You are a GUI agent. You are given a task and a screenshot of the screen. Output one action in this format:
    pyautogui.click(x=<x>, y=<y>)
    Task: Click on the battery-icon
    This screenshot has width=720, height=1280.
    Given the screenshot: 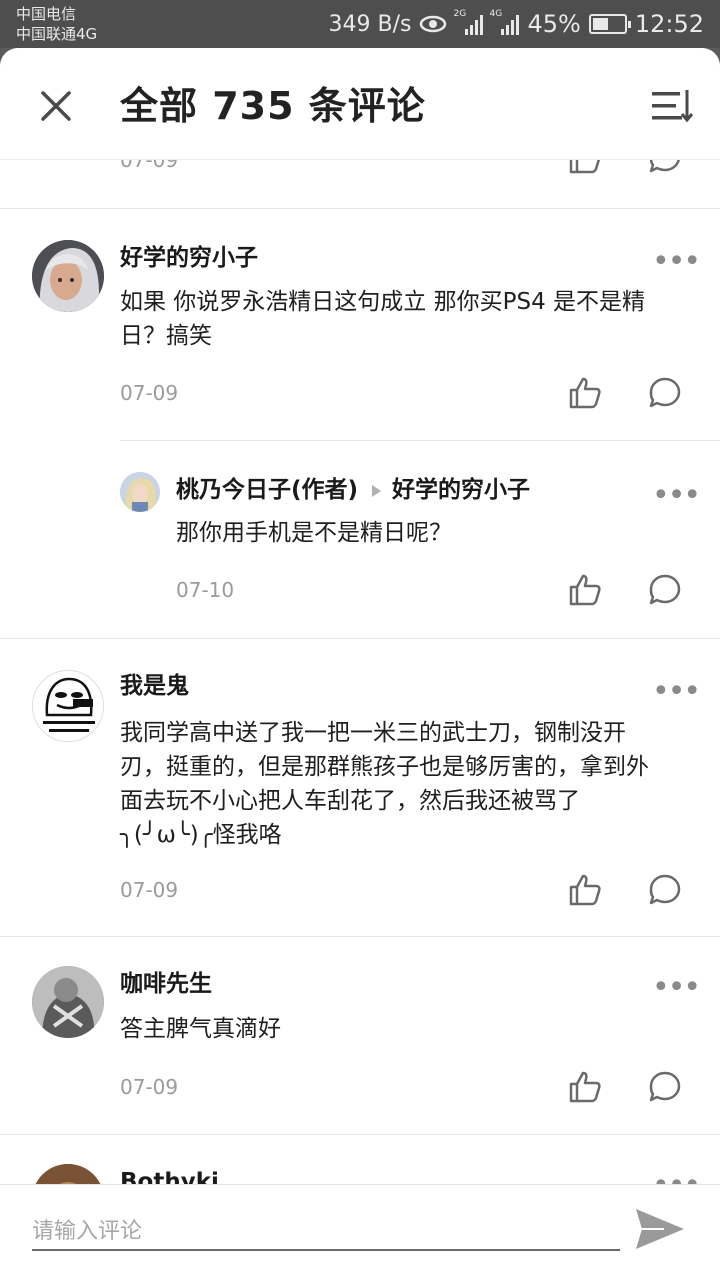 What is the action you would take?
    pyautogui.click(x=609, y=24)
    